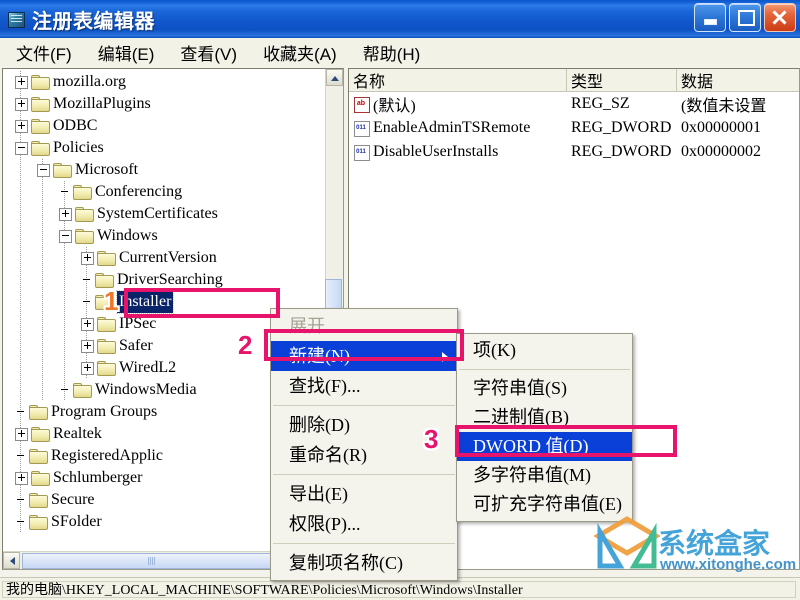  What do you see at coordinates (710, 17) in the screenshot?
I see `minimize-button` at bounding box center [710, 17].